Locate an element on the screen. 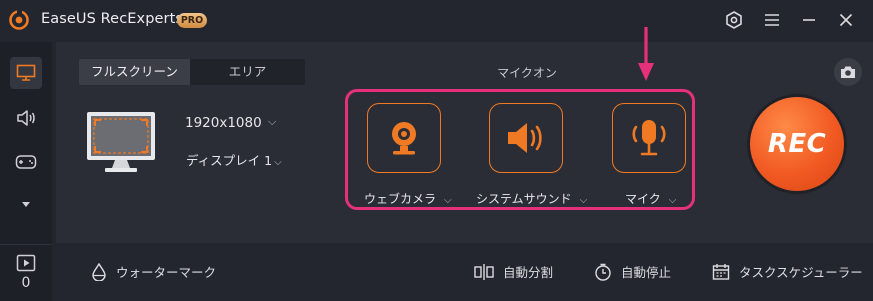 Image resolution: width=873 pixels, height=301 pixels. sidebar-item-game is located at coordinates (26, 162).